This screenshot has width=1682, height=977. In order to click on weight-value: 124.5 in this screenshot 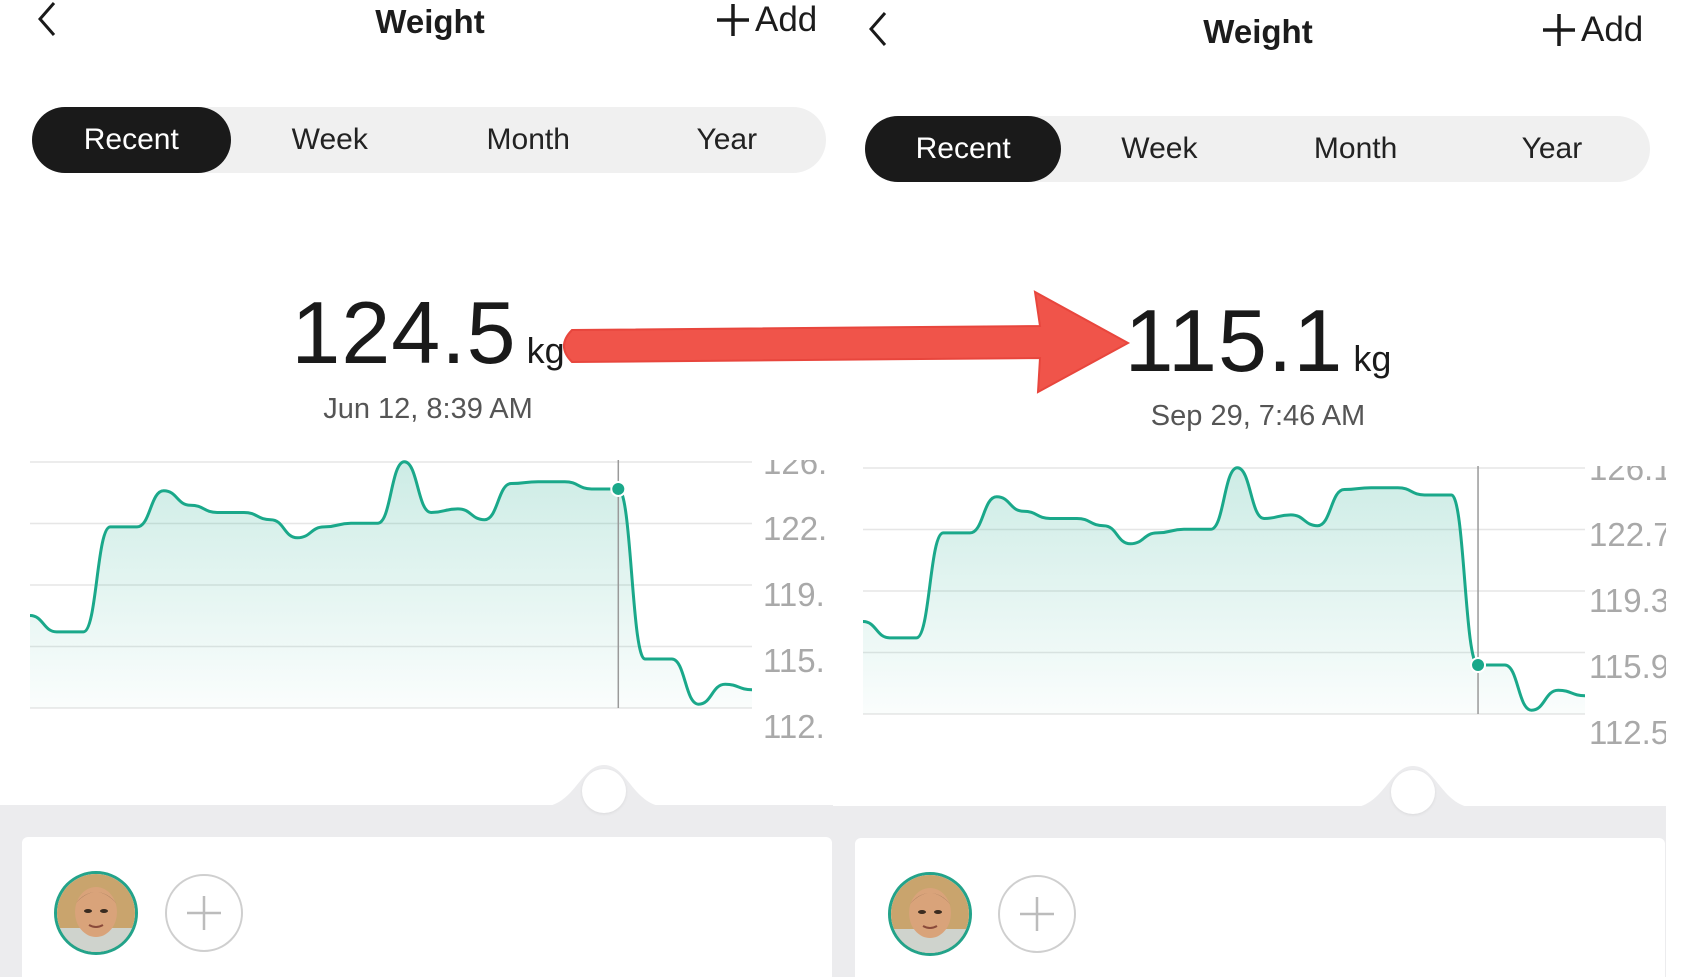, I will do `click(404, 332)`.